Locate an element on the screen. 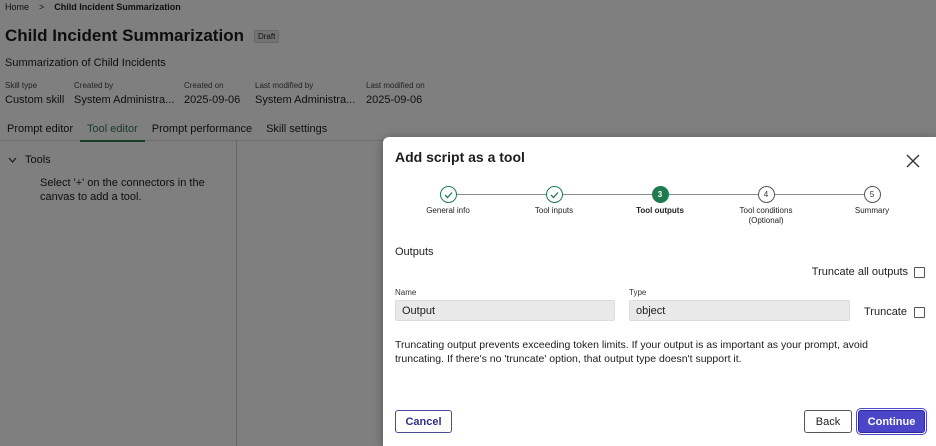 The width and height of the screenshot is (936, 446). step-label: Tool outputs is located at coordinates (660, 210).